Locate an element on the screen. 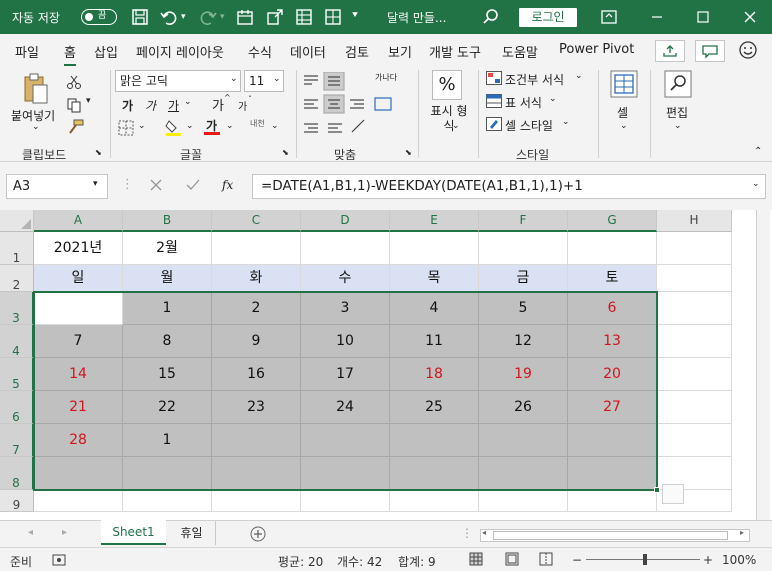 This screenshot has height=571, width=772. grid-icon is located at coordinates (304, 17).